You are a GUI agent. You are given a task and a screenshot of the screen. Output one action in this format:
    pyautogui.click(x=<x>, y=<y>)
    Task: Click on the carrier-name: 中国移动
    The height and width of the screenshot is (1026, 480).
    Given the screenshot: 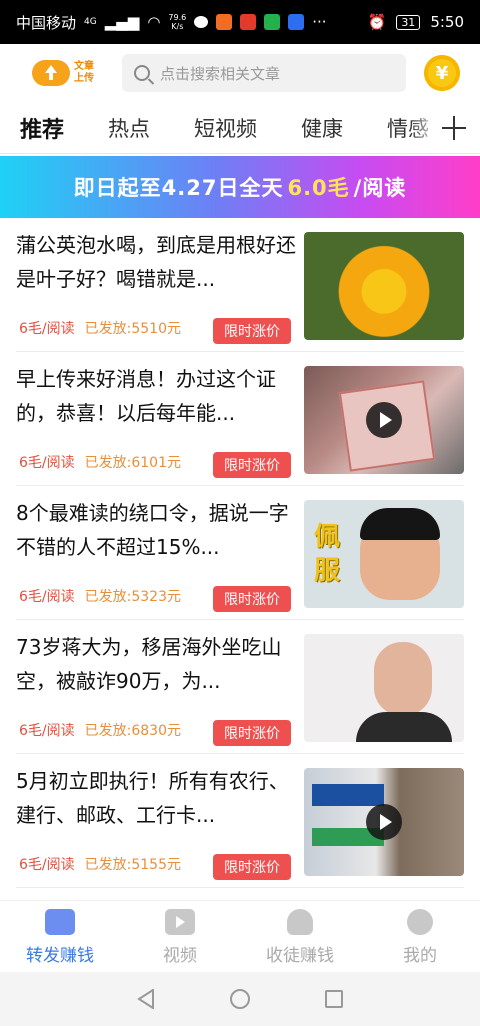 What is the action you would take?
    pyautogui.click(x=46, y=22)
    